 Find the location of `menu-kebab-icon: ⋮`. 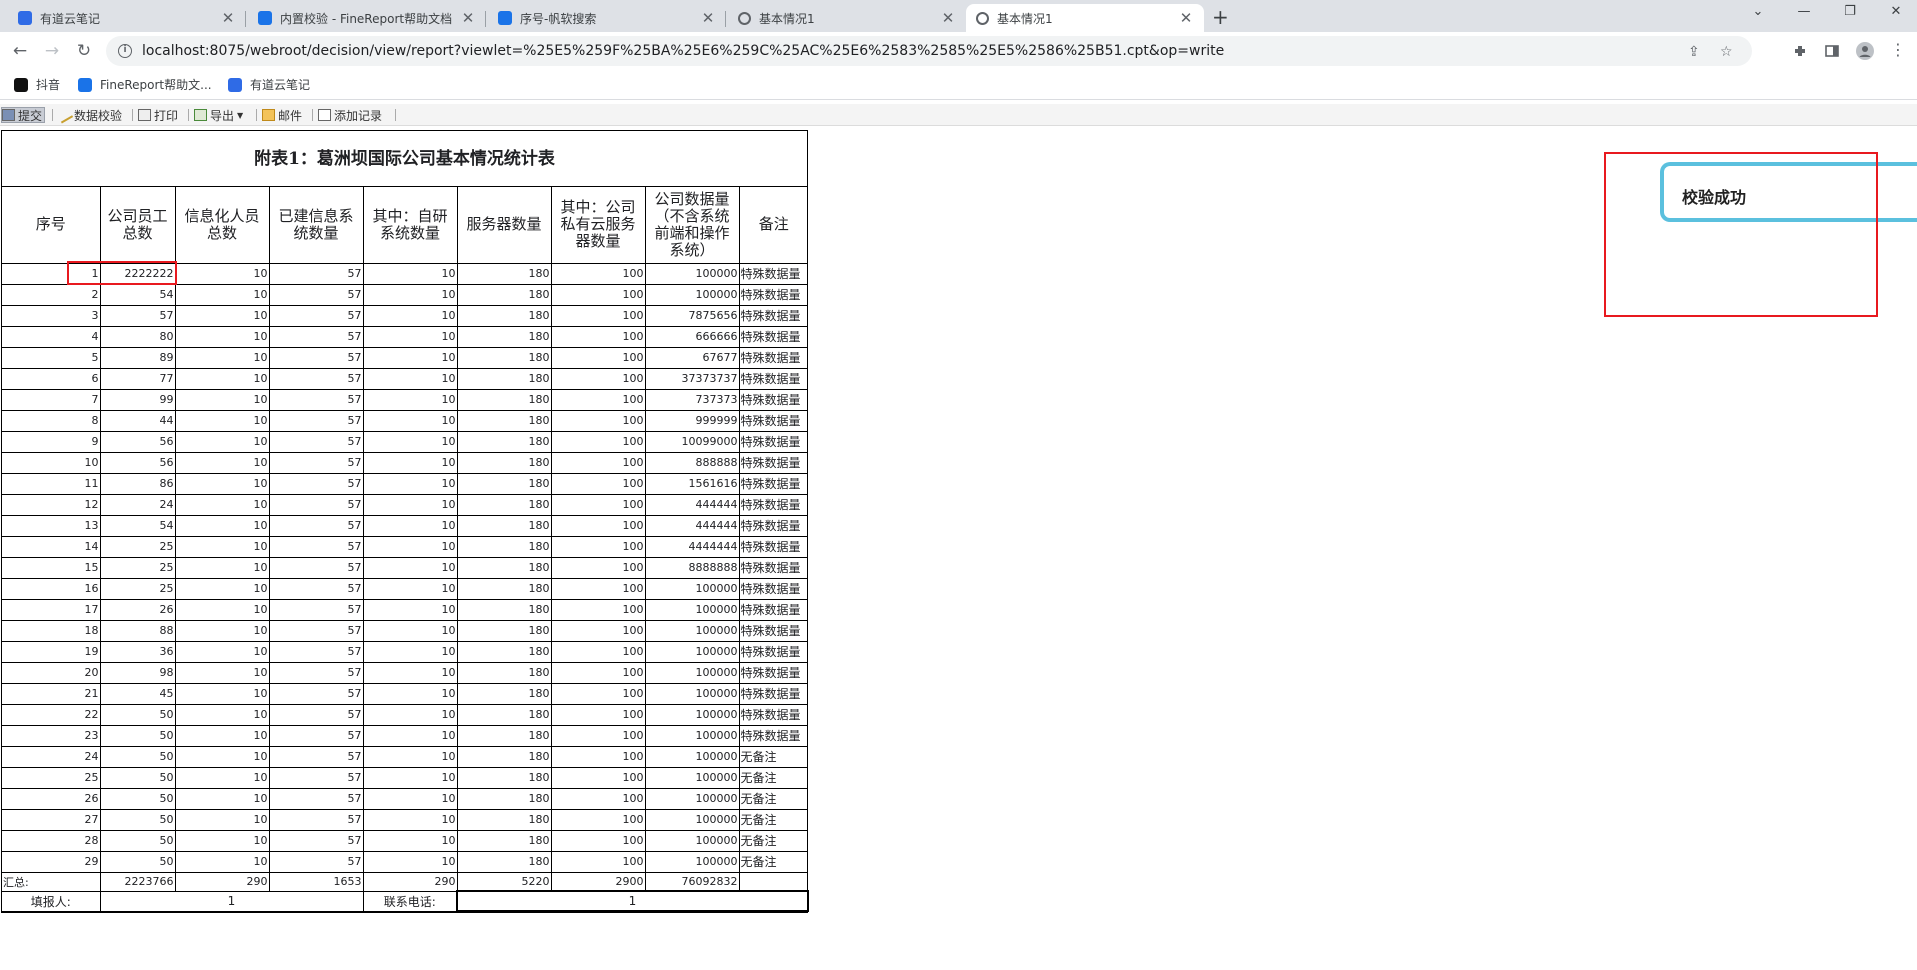

menu-kebab-icon: ⋮ is located at coordinates (1898, 50).